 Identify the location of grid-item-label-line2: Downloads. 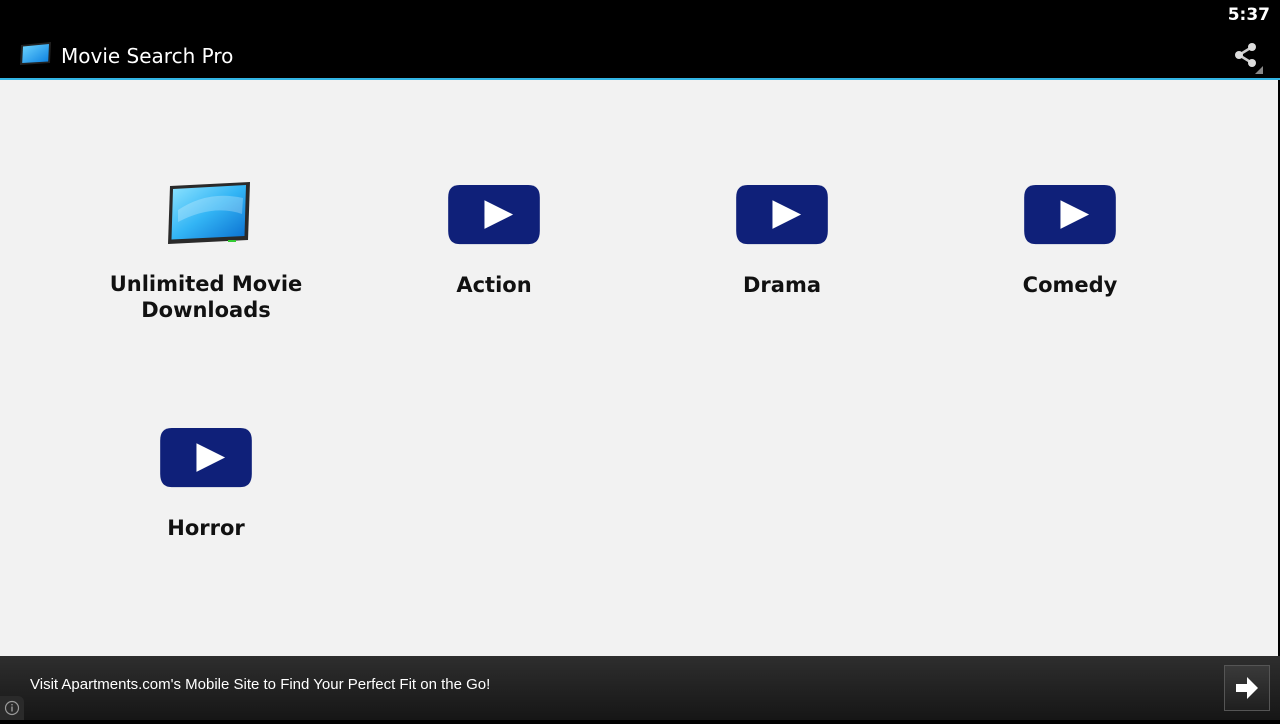
(206, 310).